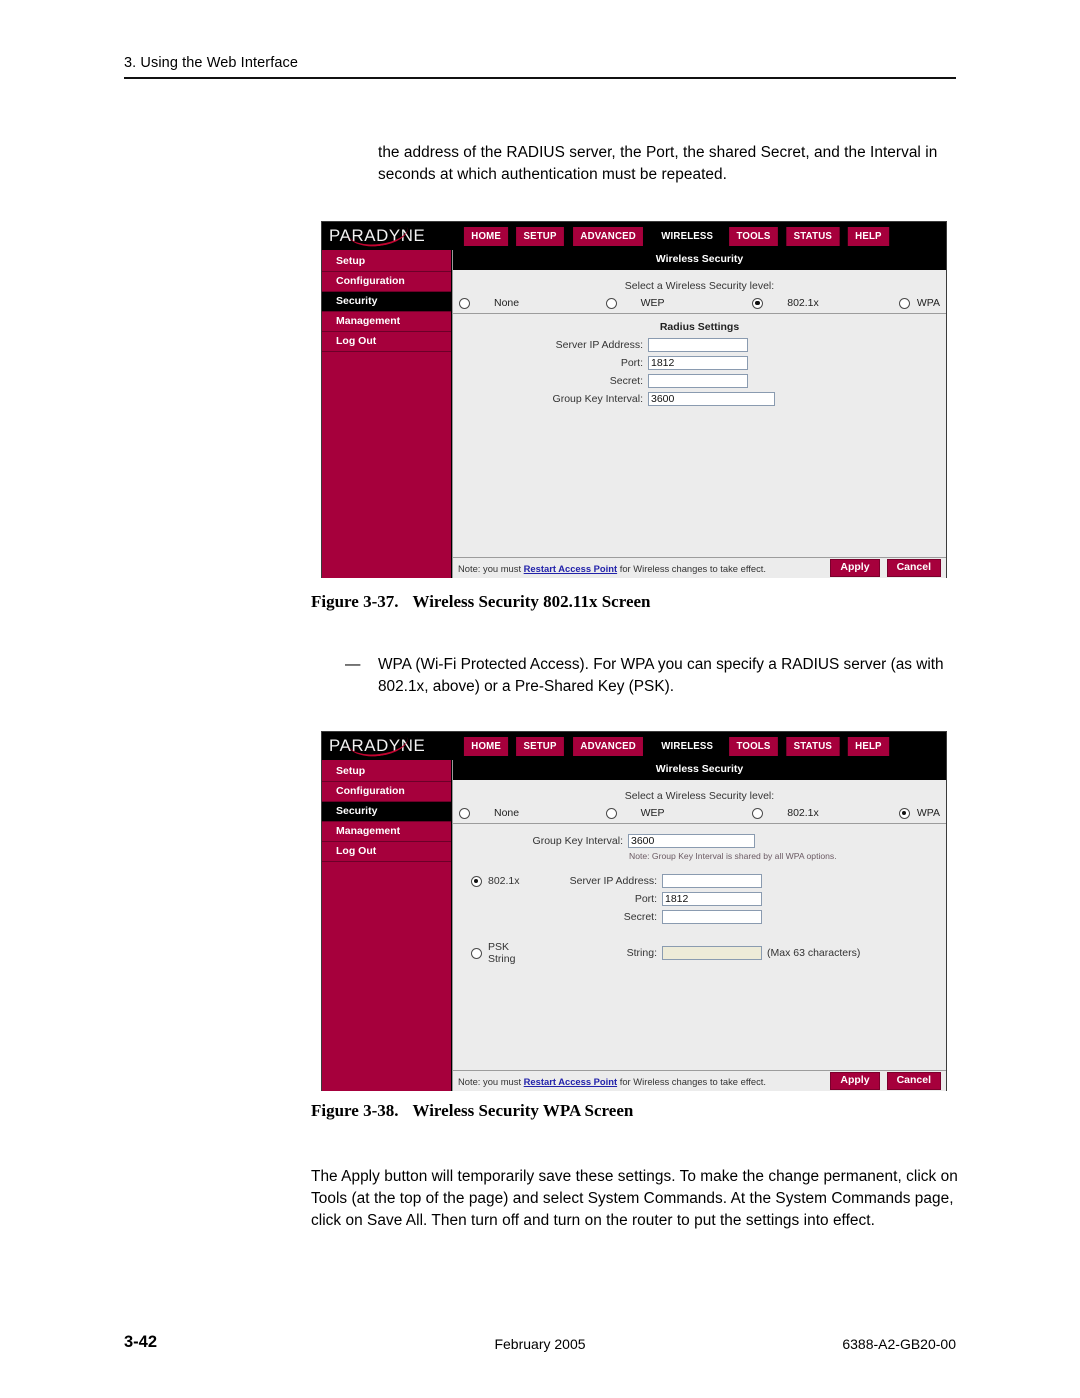 This screenshot has width=1080, height=1398. I want to click on paradyne-logo: PARADYNE, so click(389, 747).